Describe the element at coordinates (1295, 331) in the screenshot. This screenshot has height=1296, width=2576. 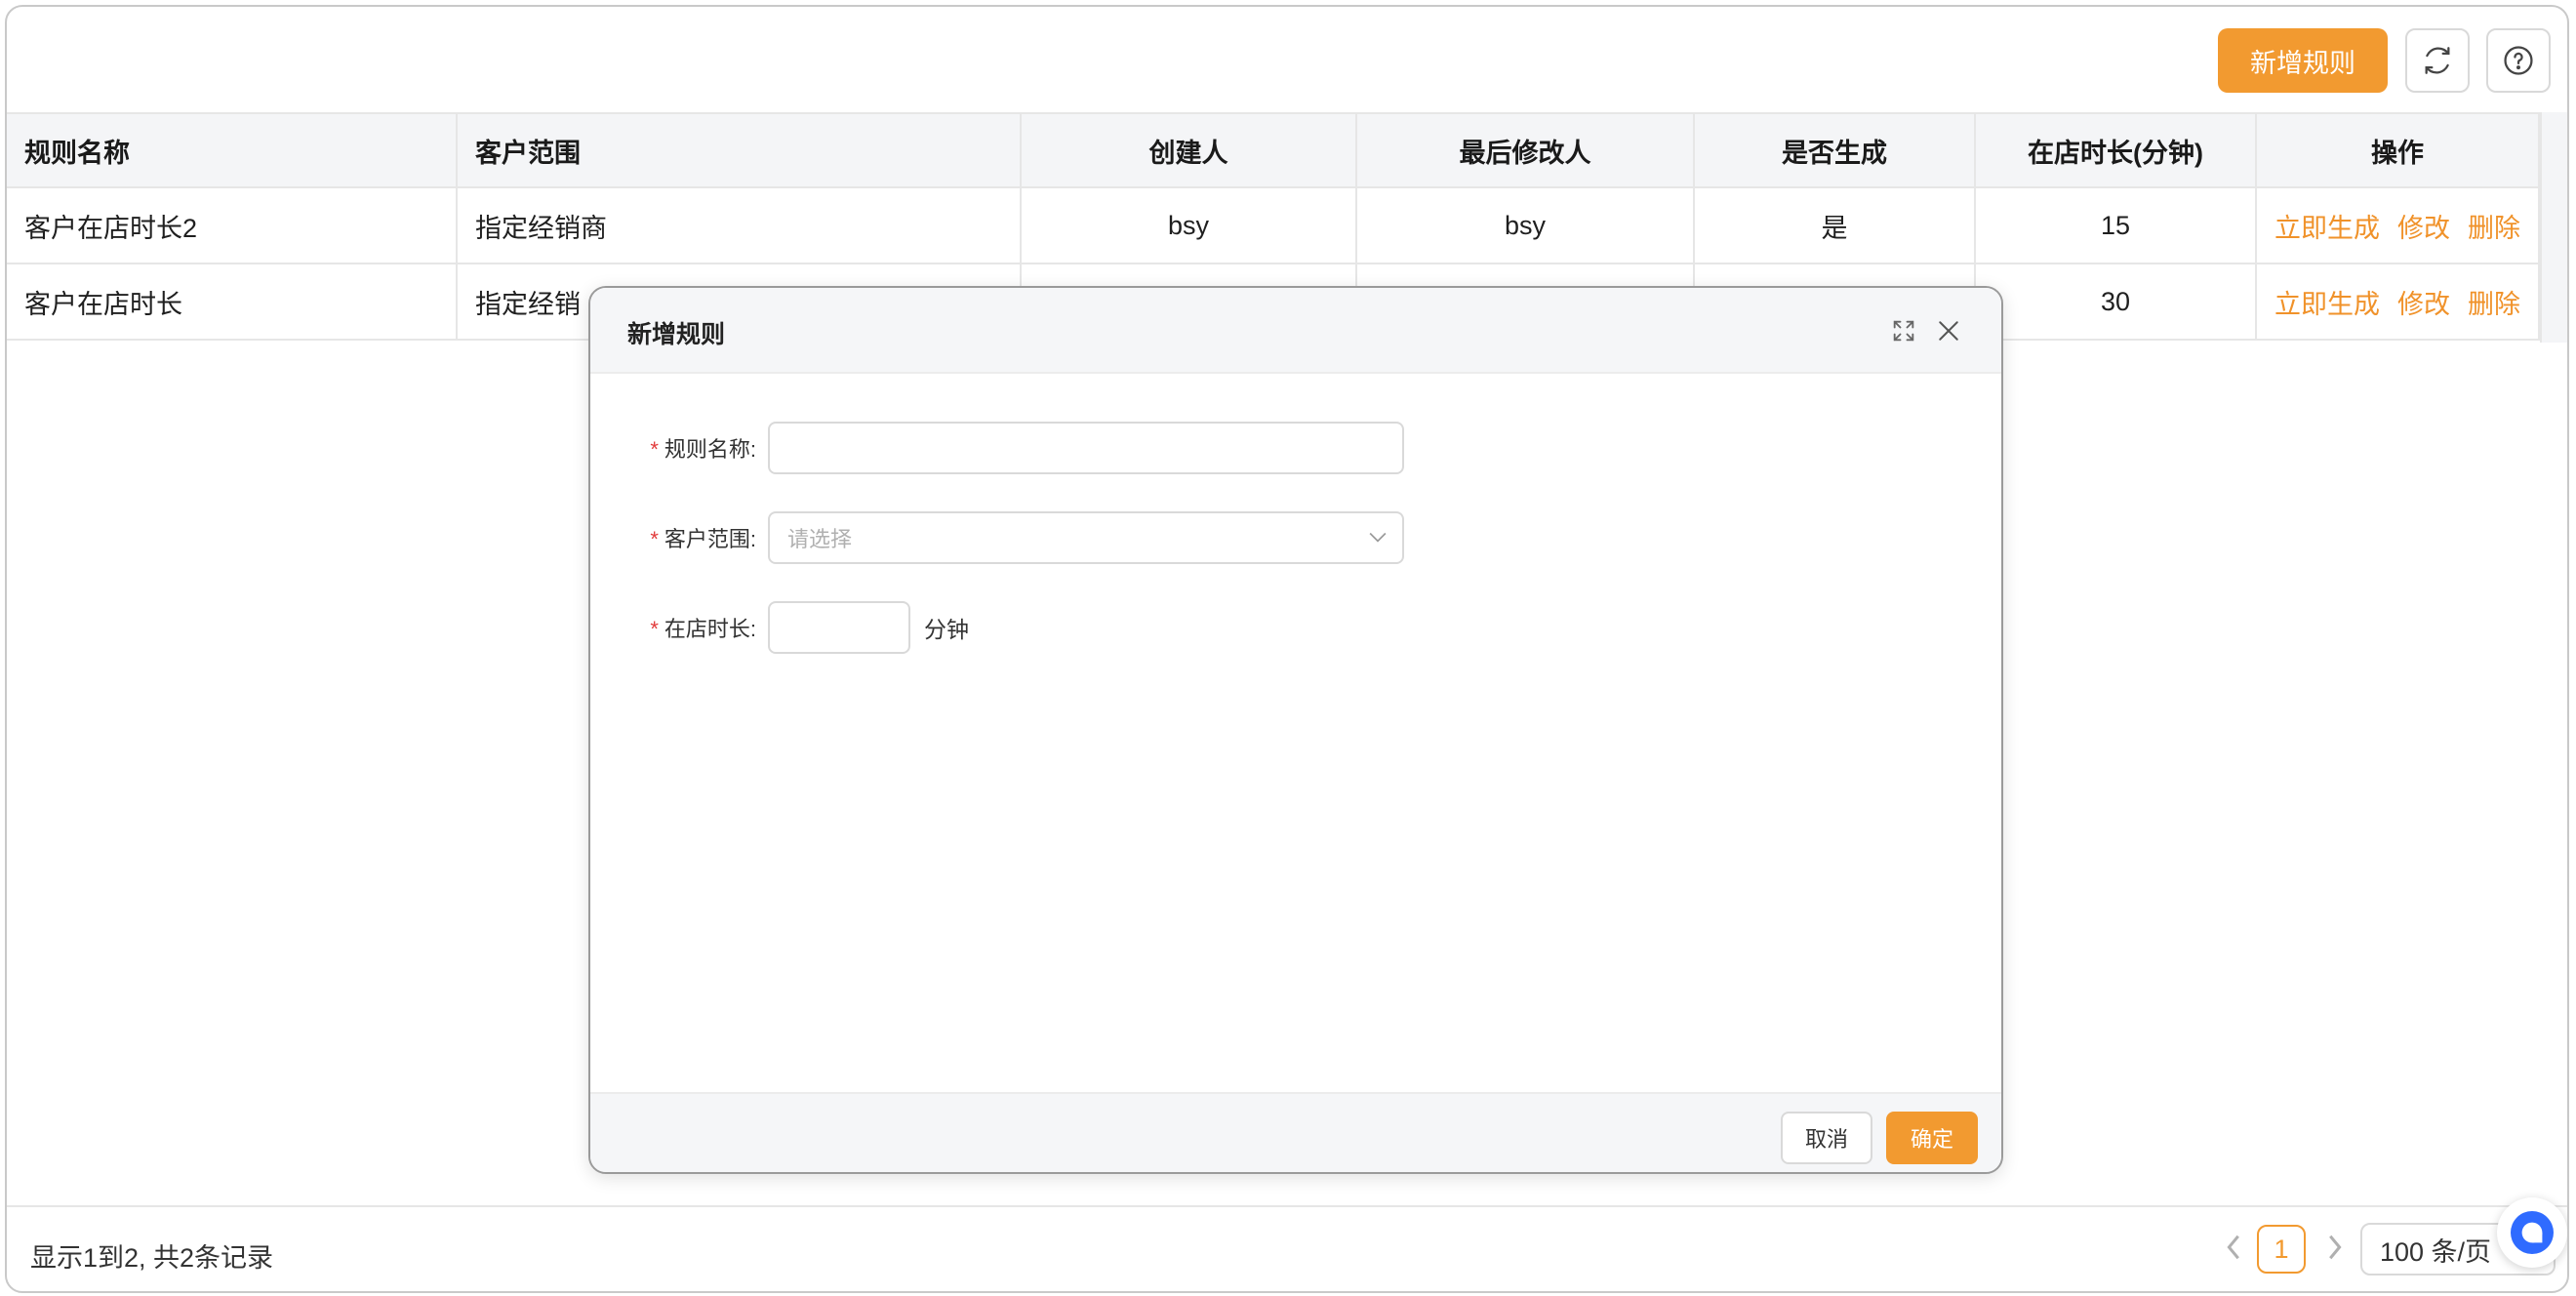
I see `dialog-header: 新增规则` at that location.